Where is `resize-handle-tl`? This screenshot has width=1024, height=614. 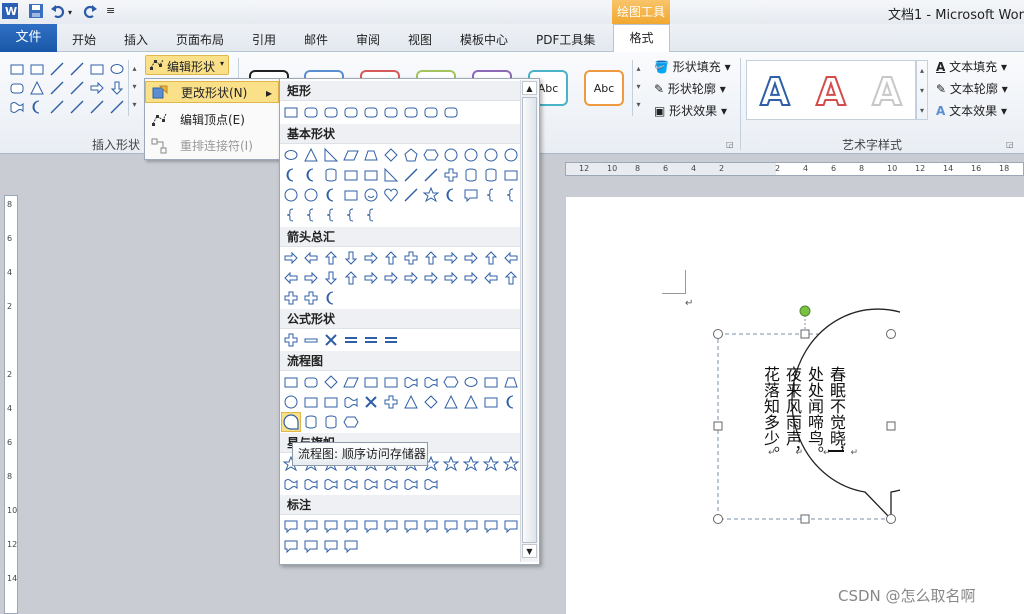 resize-handle-tl is located at coordinates (718, 334).